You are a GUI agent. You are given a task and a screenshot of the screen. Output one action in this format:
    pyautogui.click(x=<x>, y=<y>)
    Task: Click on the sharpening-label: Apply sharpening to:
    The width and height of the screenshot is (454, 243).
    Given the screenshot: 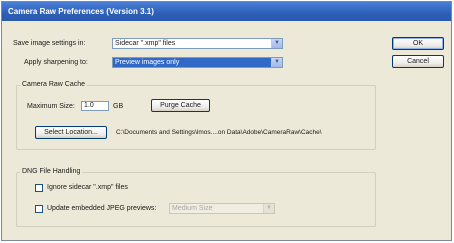 What is the action you would take?
    pyautogui.click(x=56, y=62)
    